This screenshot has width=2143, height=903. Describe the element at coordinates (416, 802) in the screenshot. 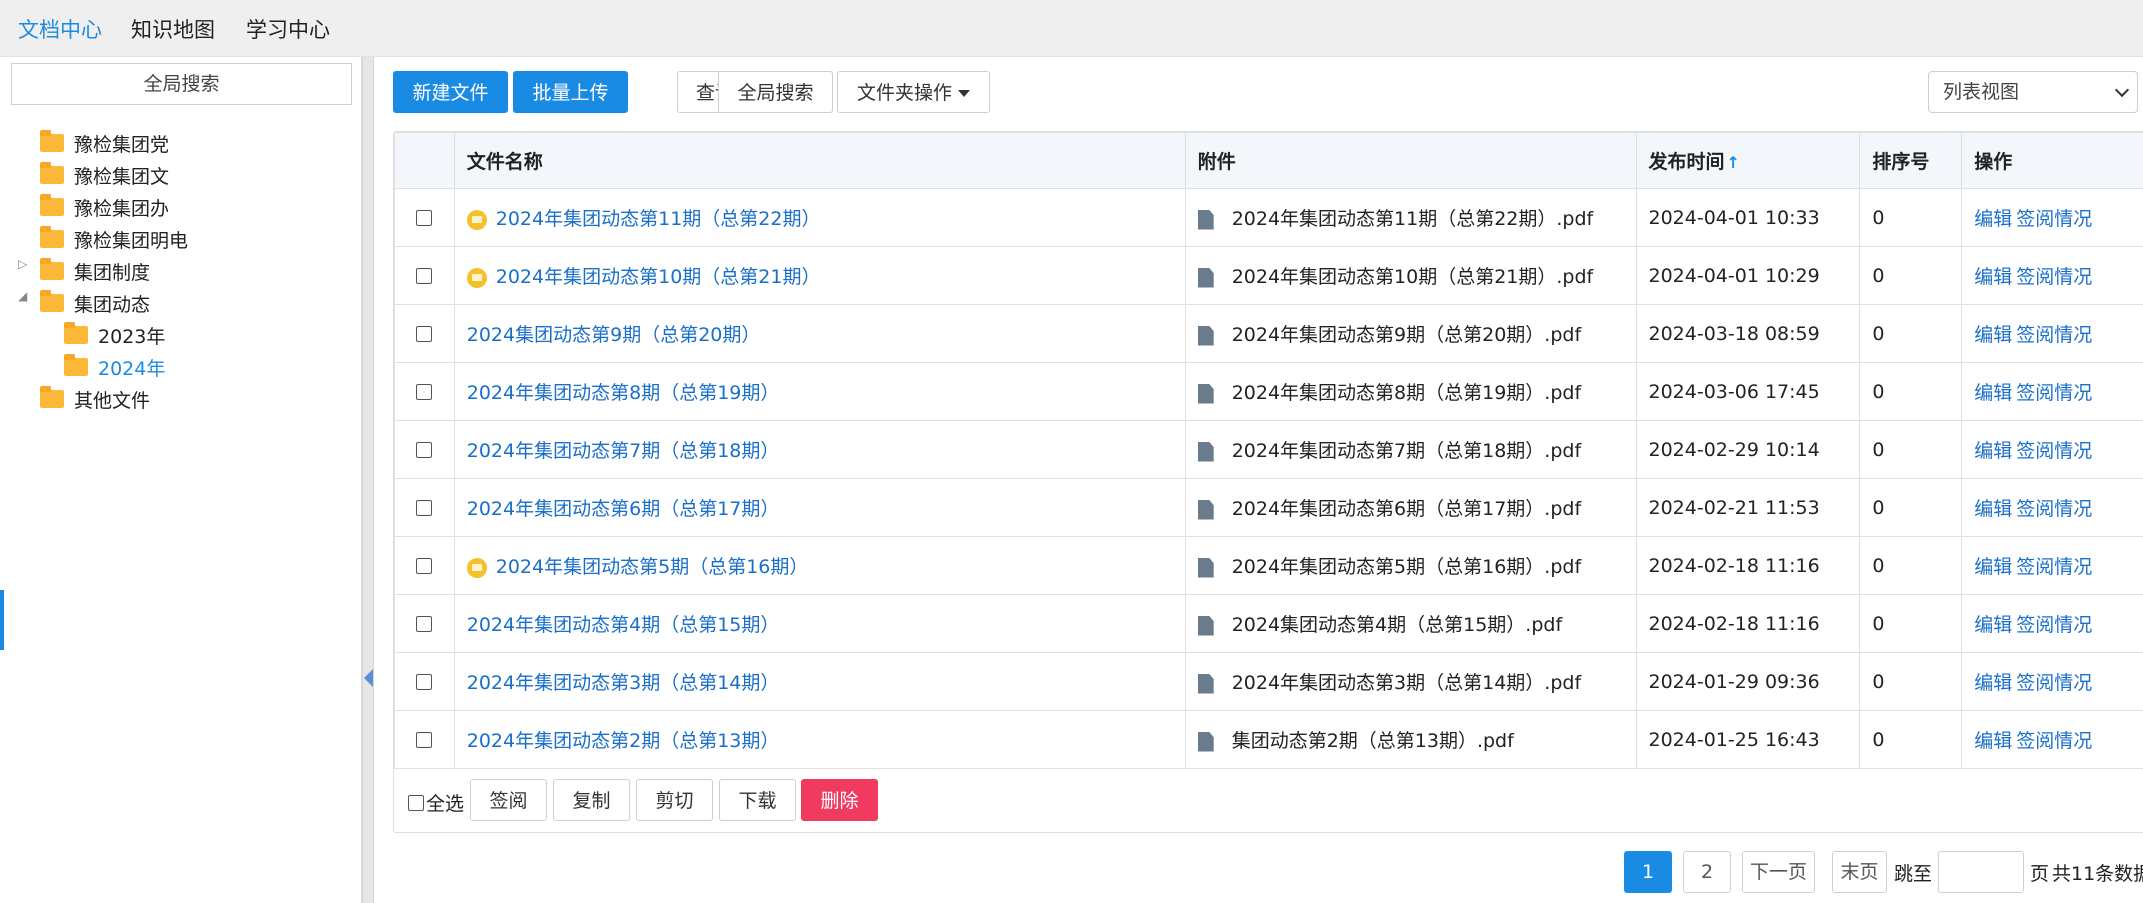

I see `select-all-checkbox` at that location.